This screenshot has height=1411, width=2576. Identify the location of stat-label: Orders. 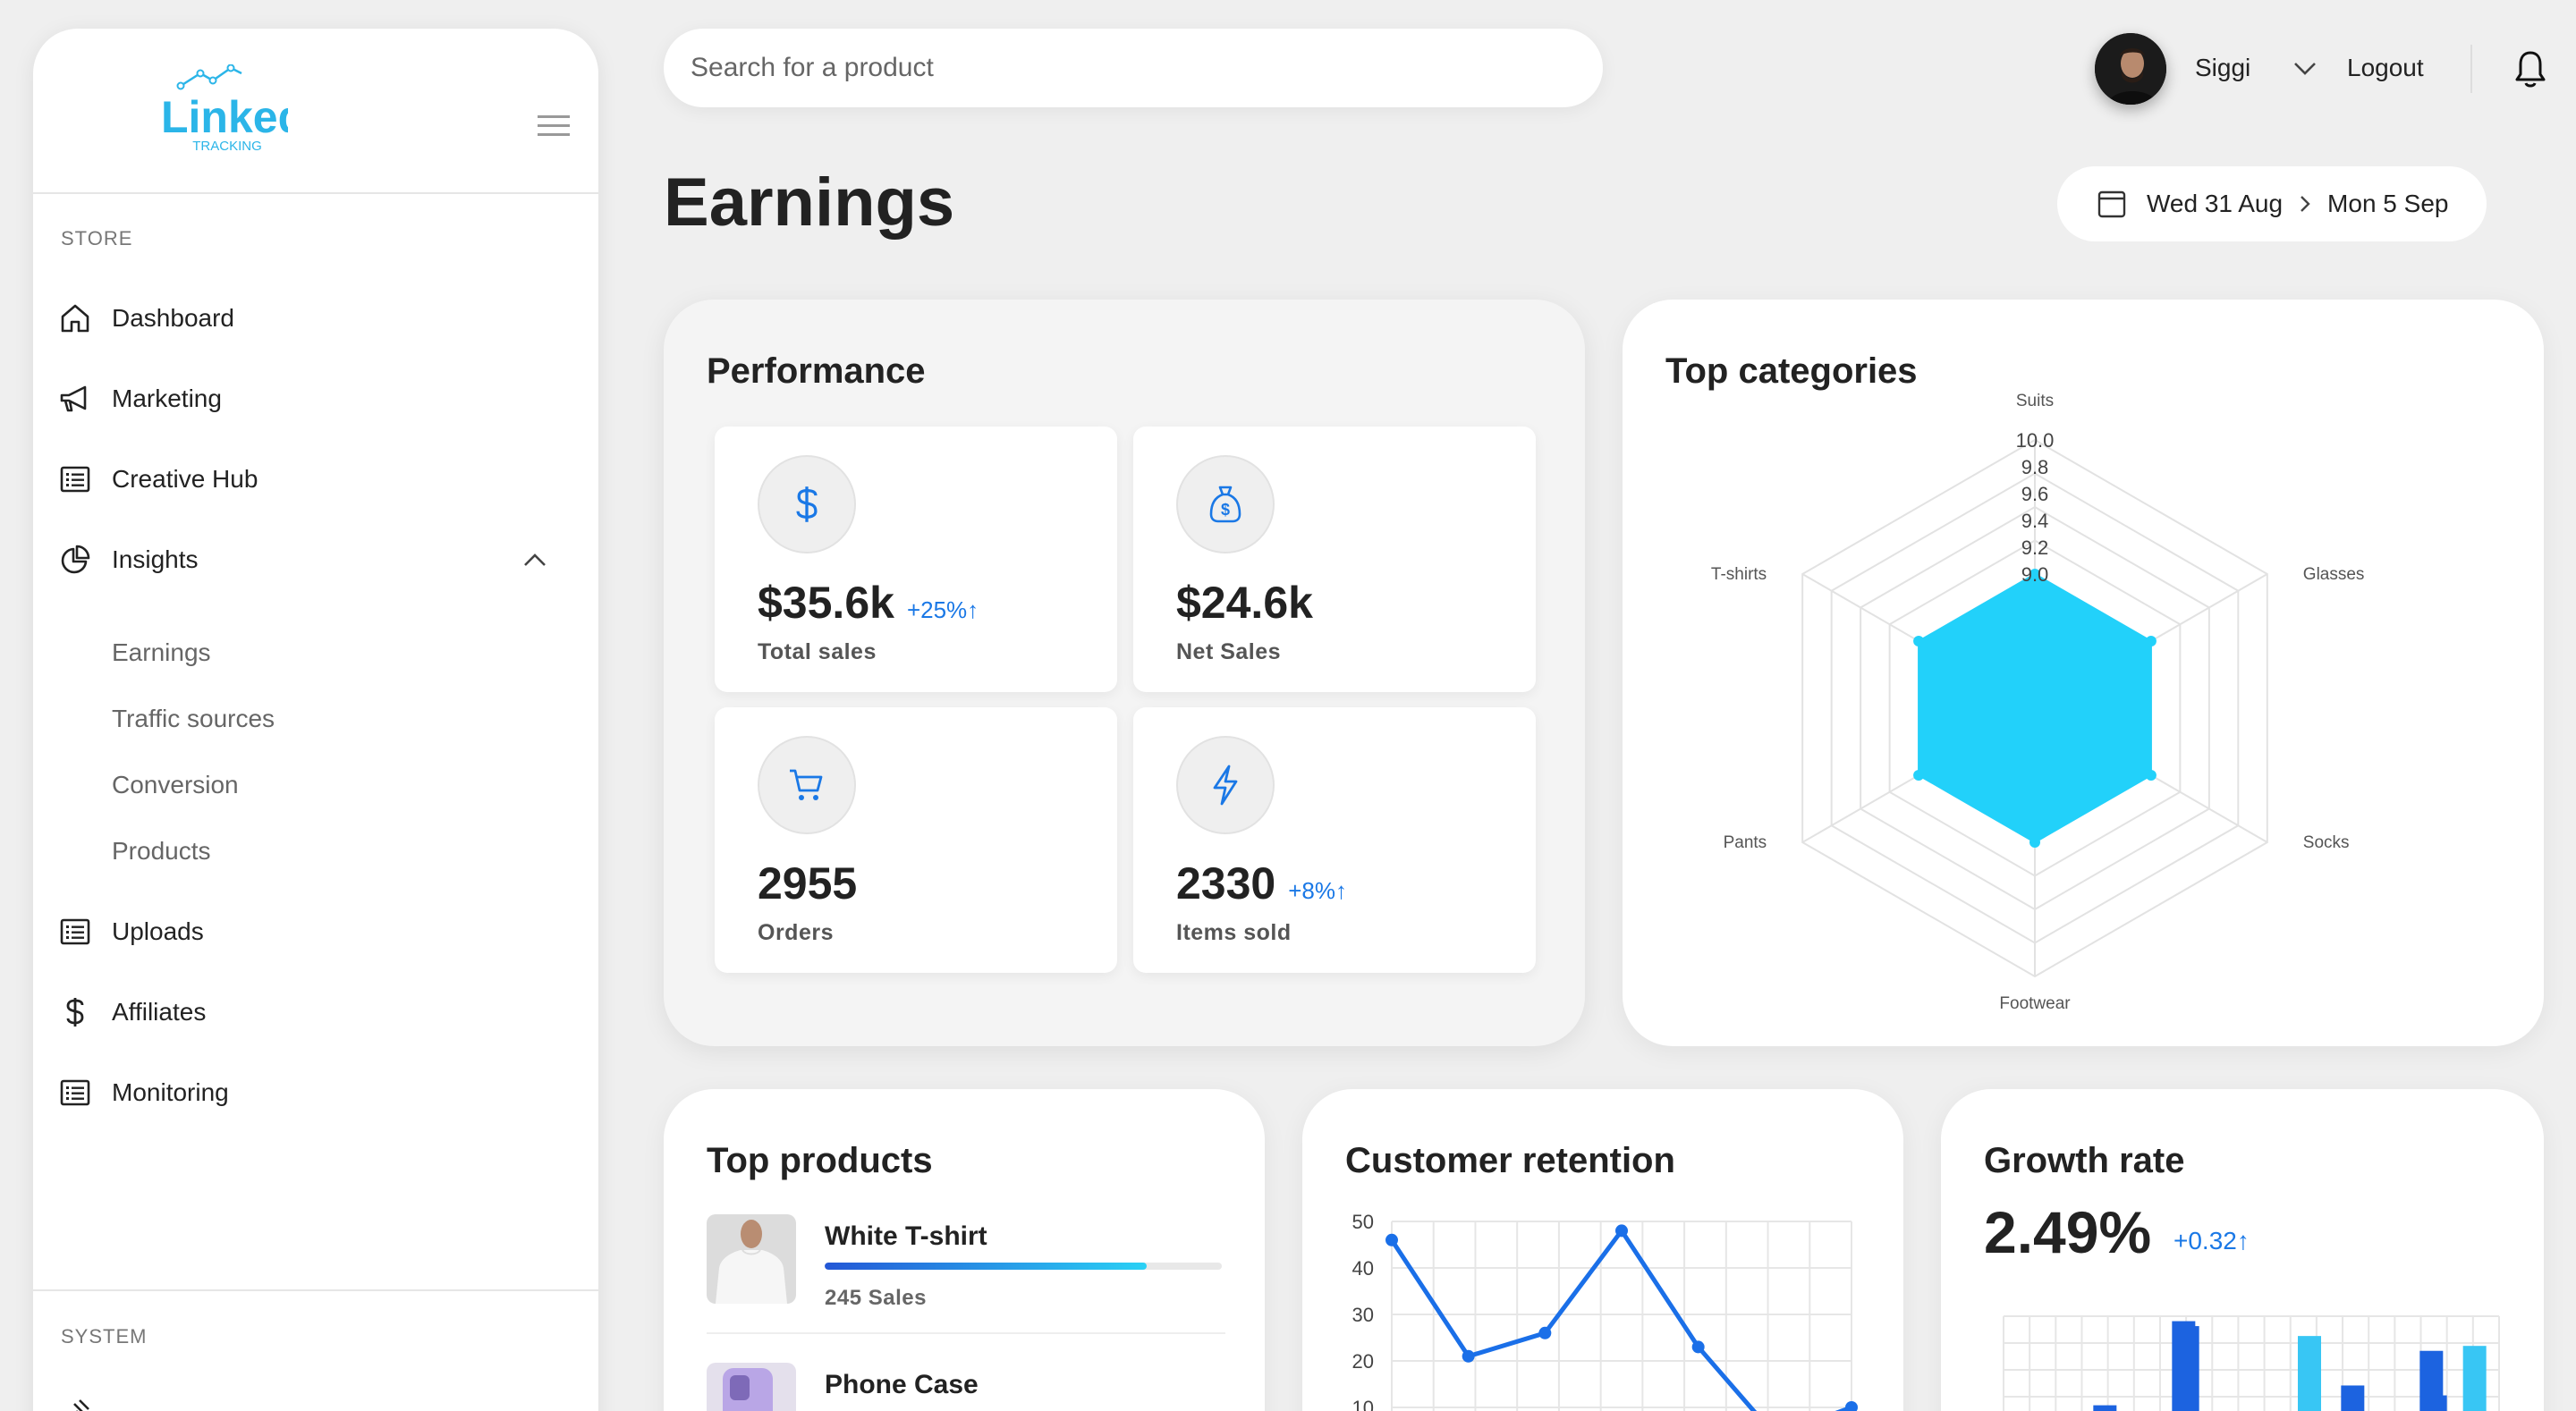
(796, 933).